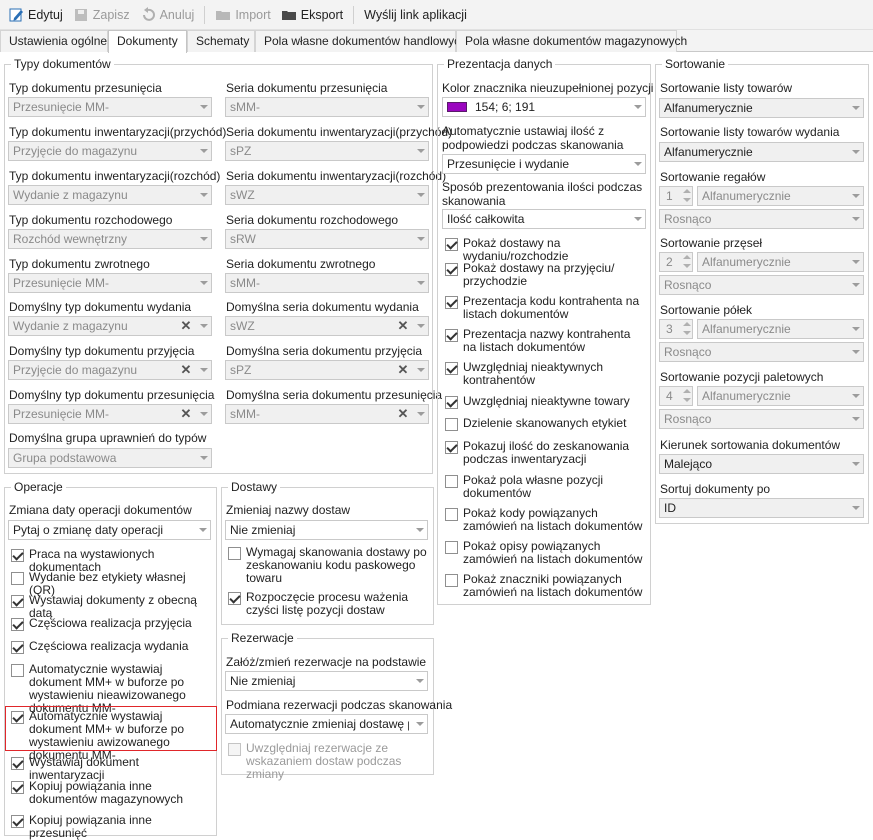 This screenshot has width=873, height=840. What do you see at coordinates (110, 326) in the screenshot?
I see `doc-type-select: Wydanie z magazynu ✕` at bounding box center [110, 326].